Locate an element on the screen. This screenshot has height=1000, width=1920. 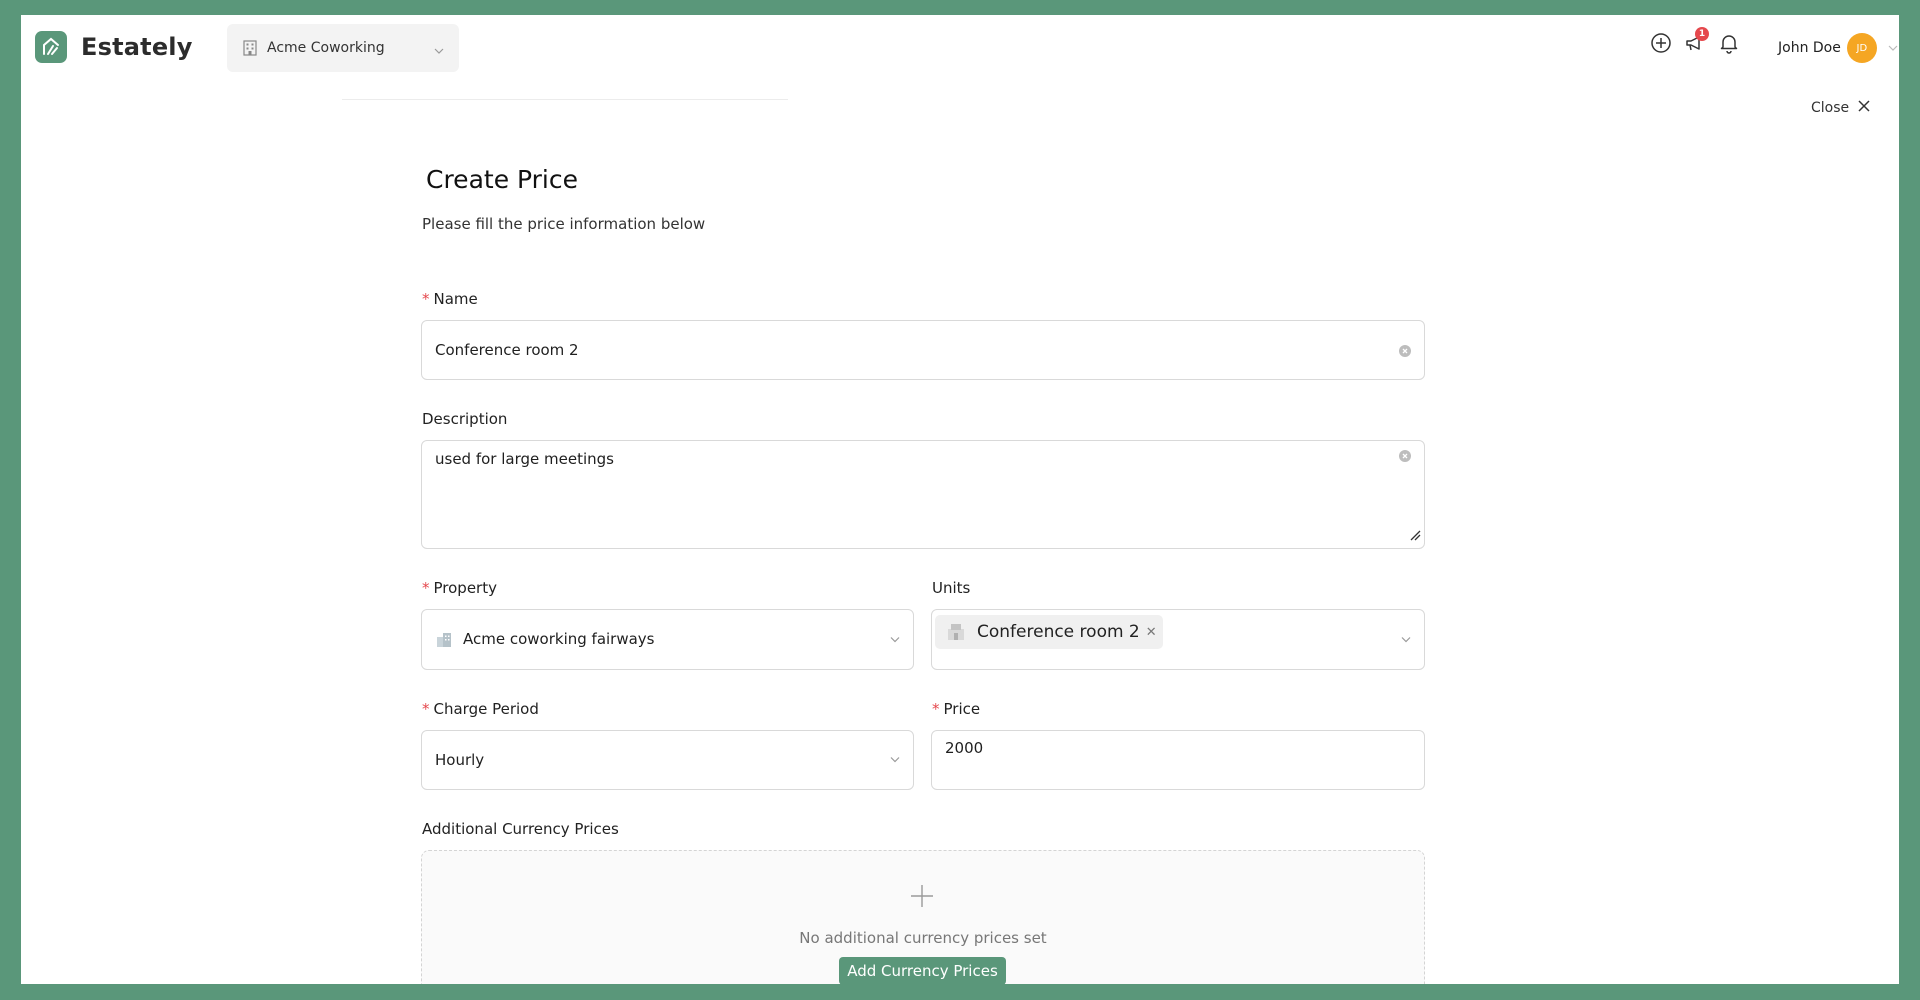
organization-select: Acme Coworking is located at coordinates (343, 48).